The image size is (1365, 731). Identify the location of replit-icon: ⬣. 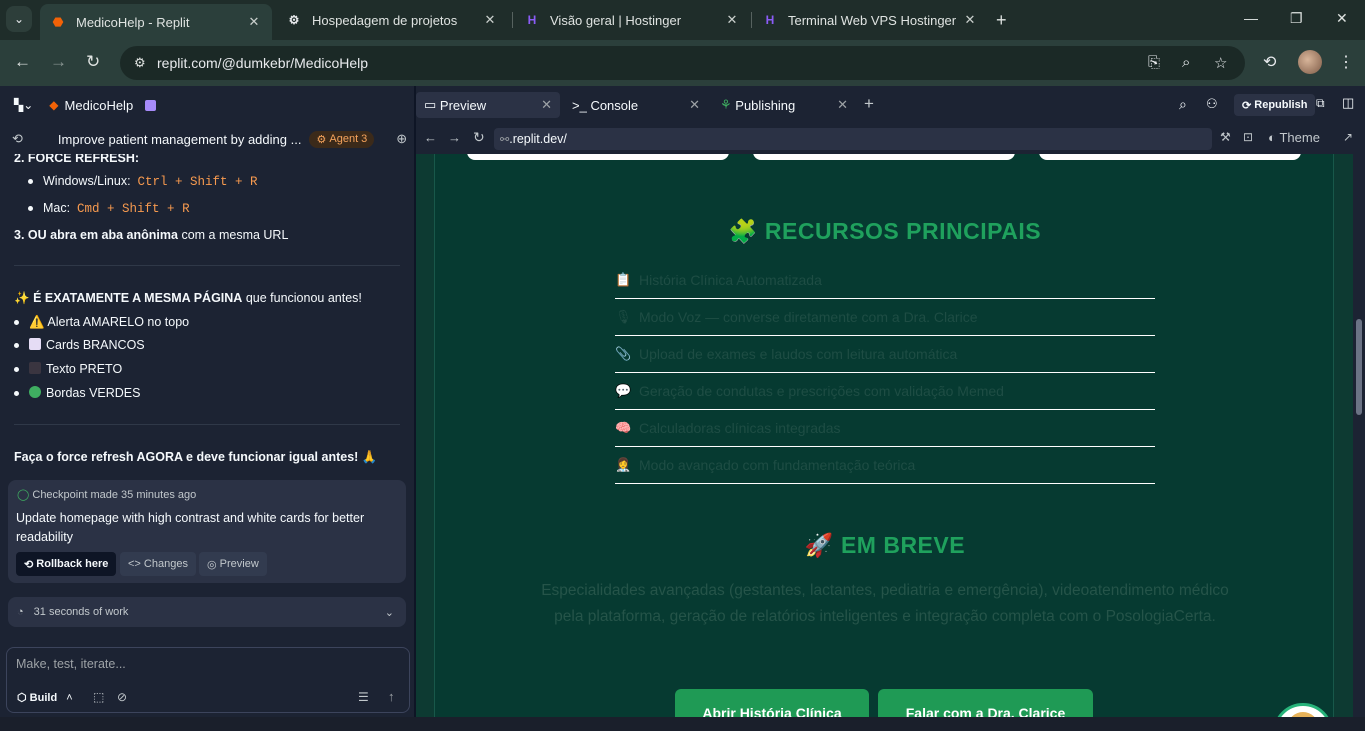
(58, 22).